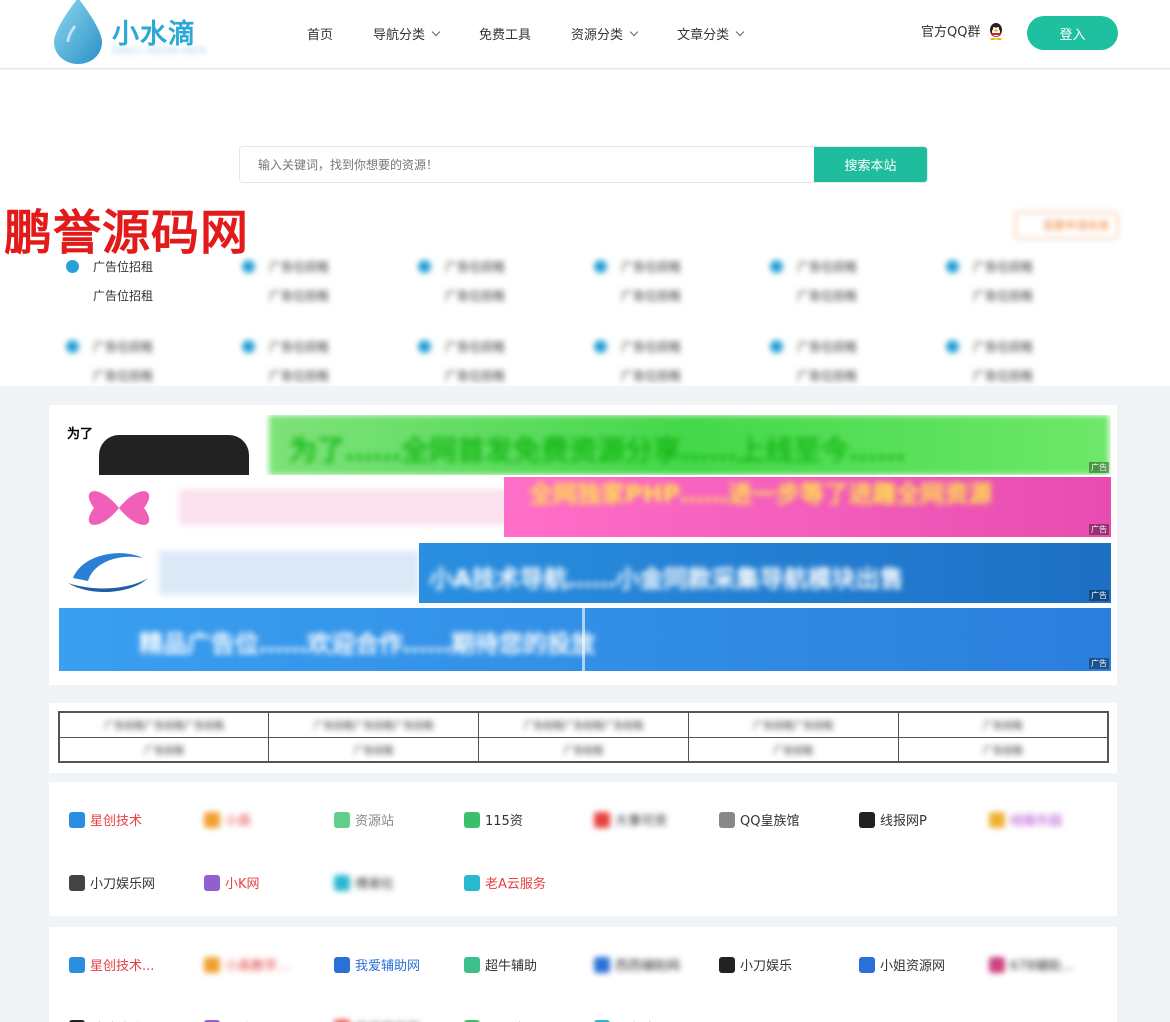 This screenshot has width=1170, height=1022. I want to click on friend-link: 我爱辅助网, so click(377, 964).